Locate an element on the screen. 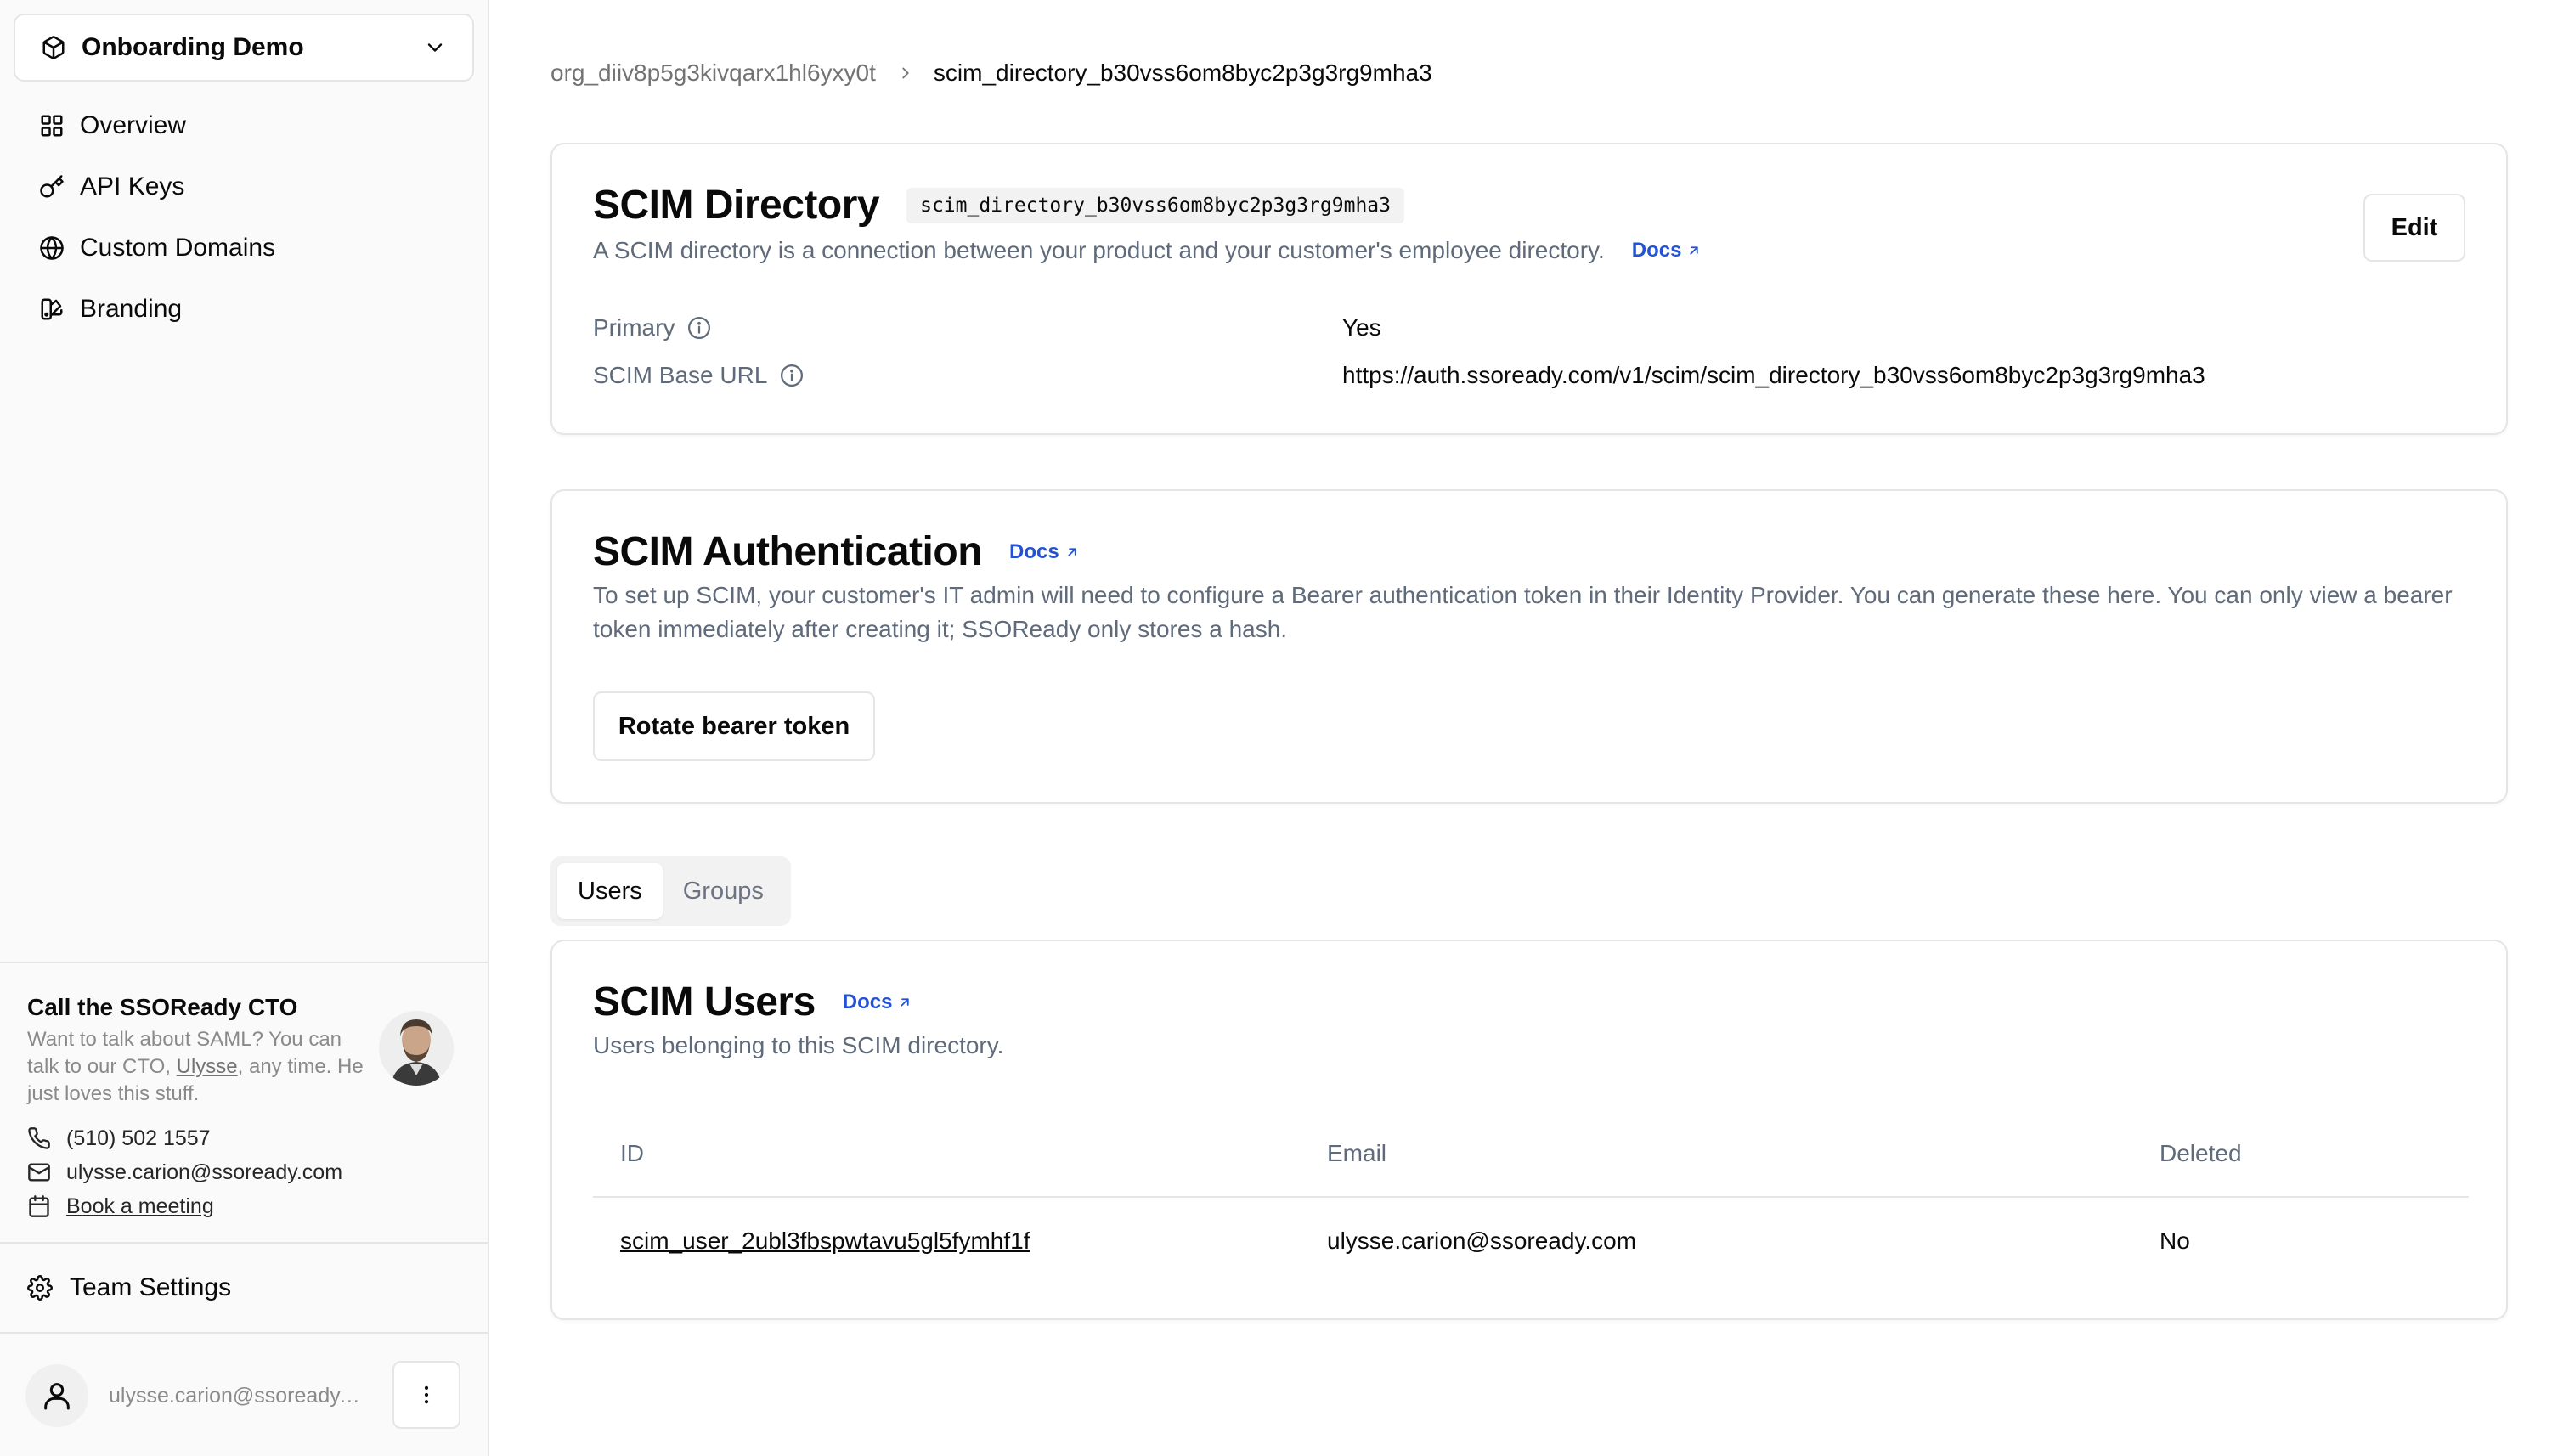 The image size is (2569, 1456). cto-email: ulysse.carion@ssoready.com is located at coordinates (244, 1172).